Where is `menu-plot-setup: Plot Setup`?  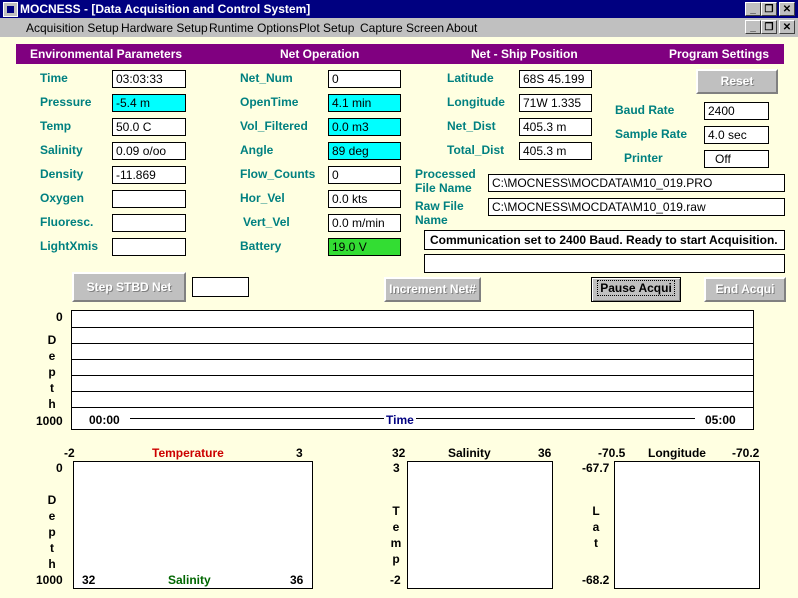
menu-plot-setup: Plot Setup is located at coordinates (326, 28).